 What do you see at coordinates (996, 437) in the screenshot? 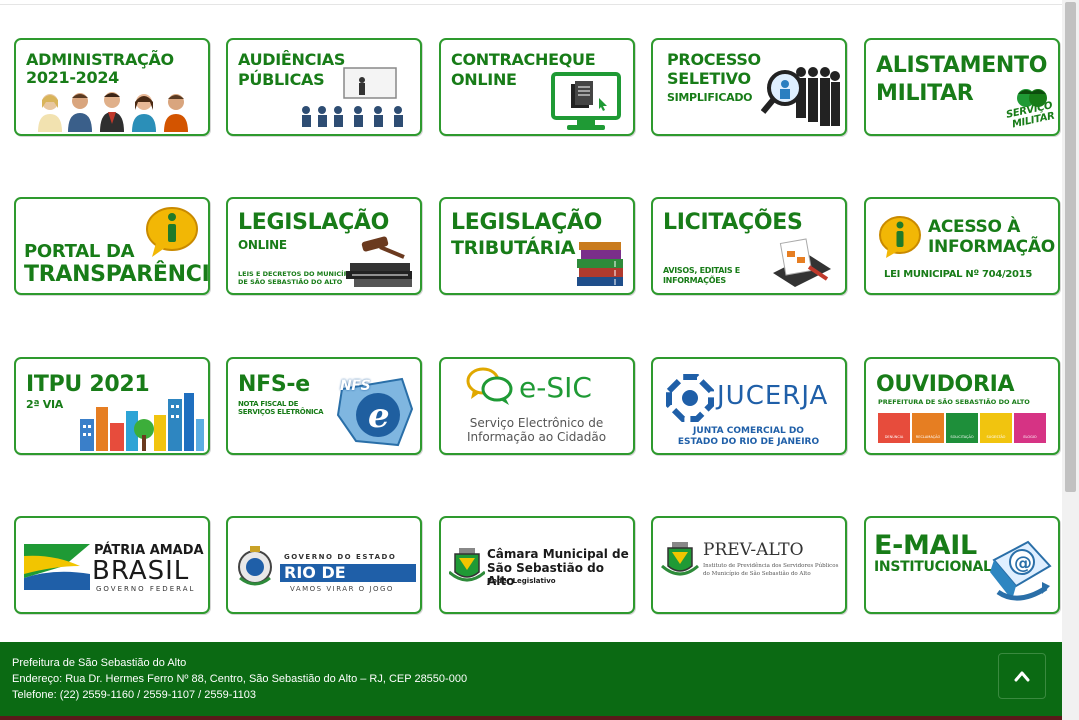
I see `option-label: SUGESTÃO` at bounding box center [996, 437].